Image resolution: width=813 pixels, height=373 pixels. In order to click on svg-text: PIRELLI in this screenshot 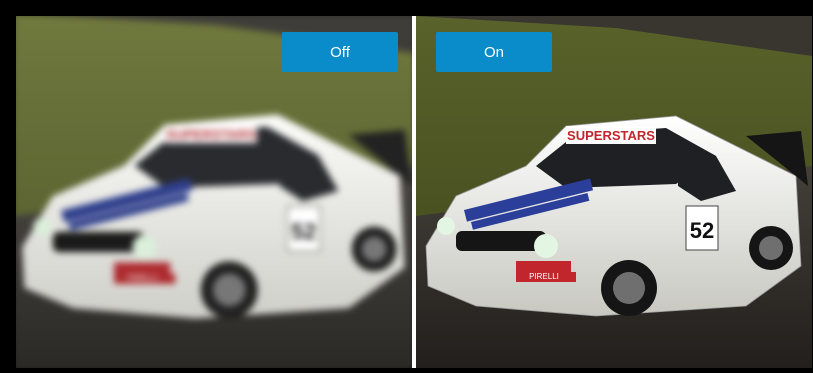, I will do `click(142, 278)`.